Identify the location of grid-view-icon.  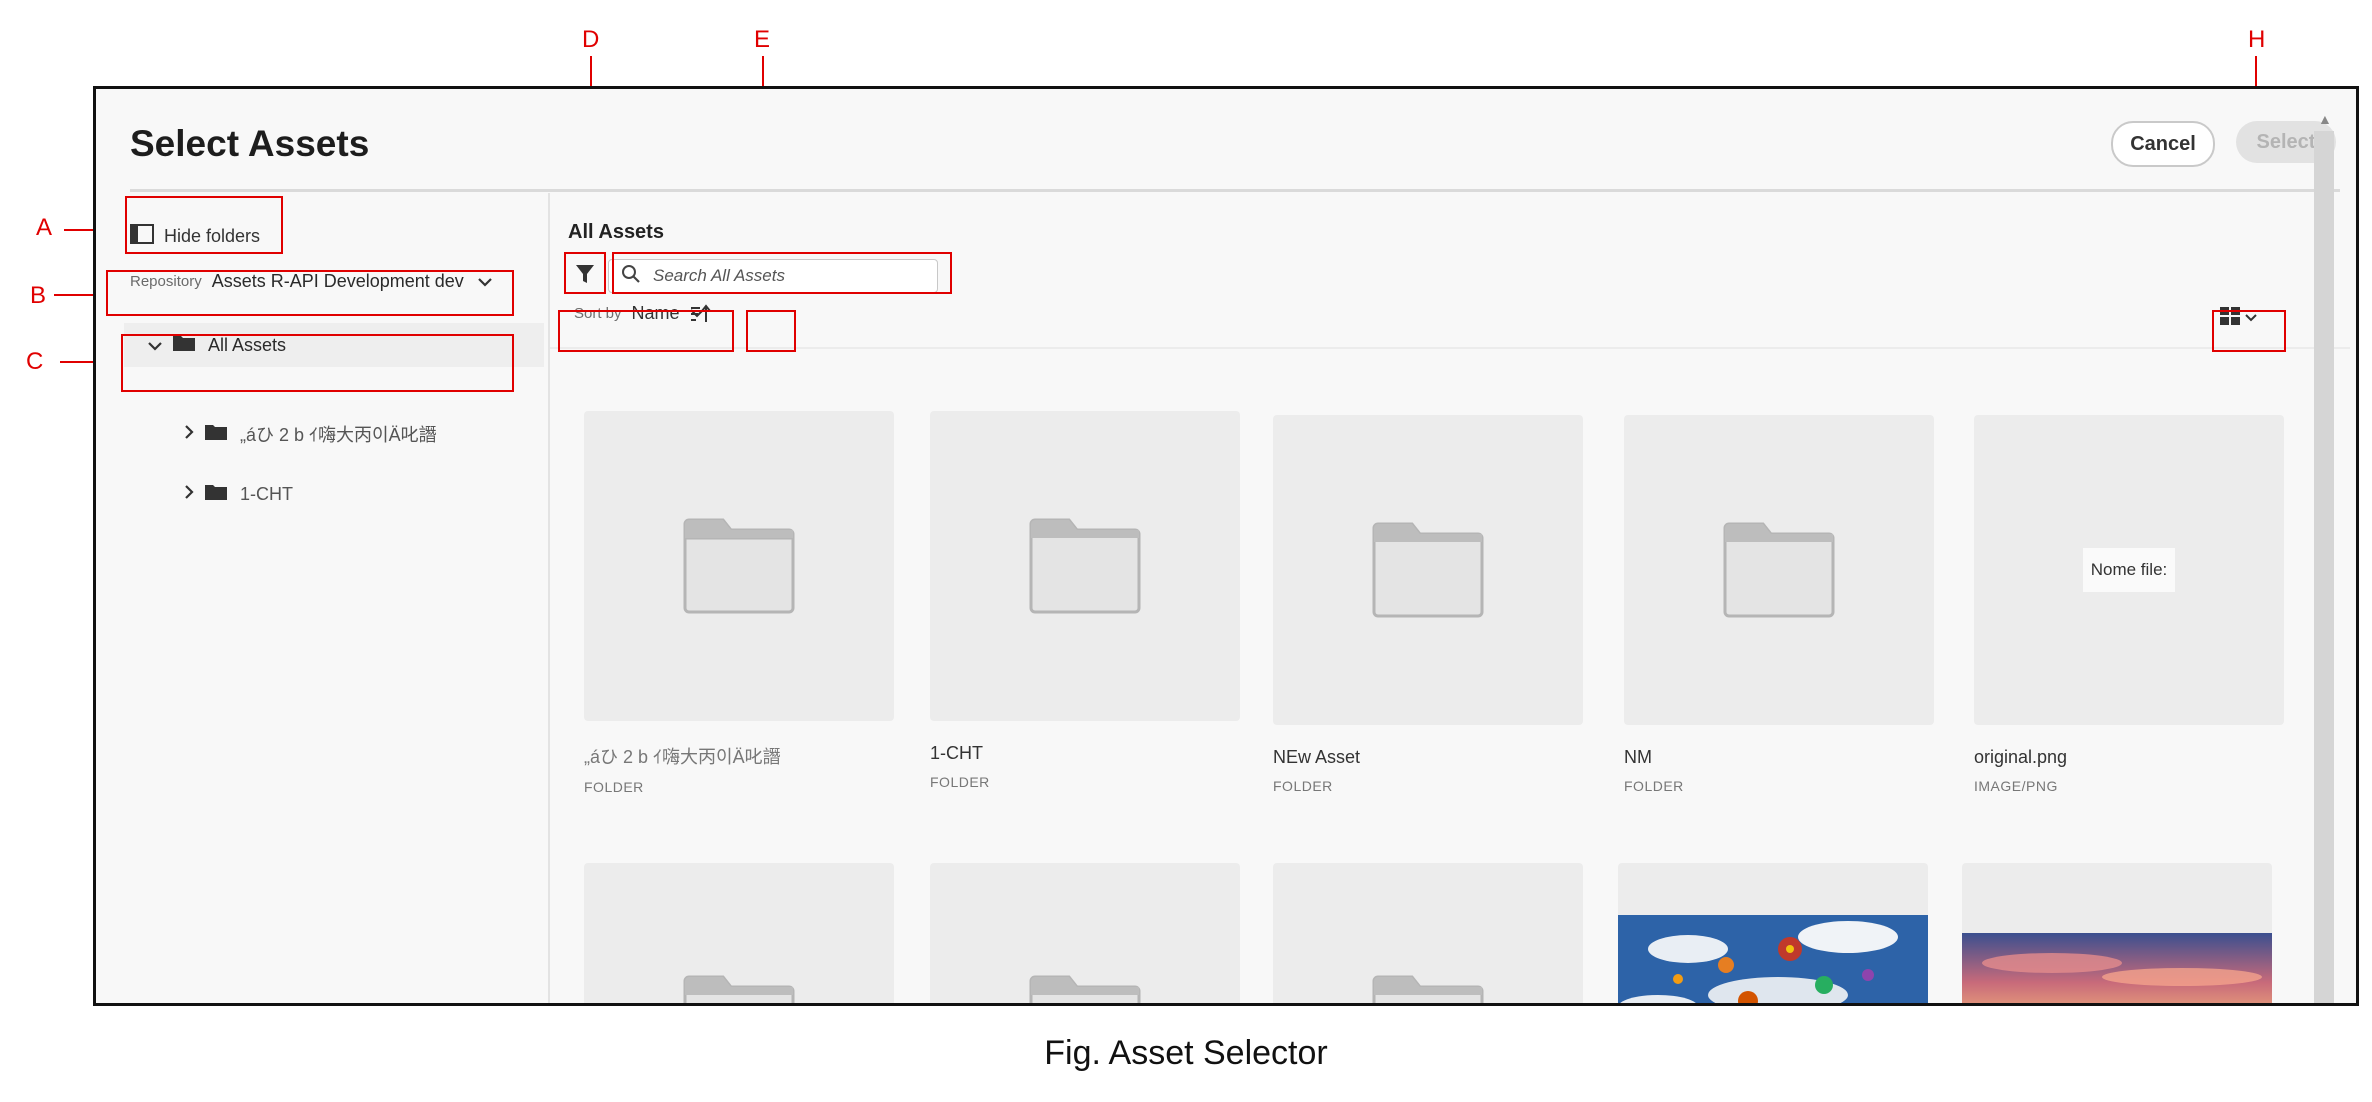
(2230, 318).